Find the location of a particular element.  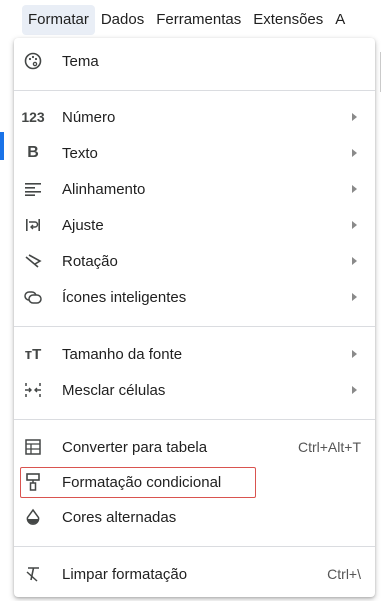

highlight-box is located at coordinates (138, 482).